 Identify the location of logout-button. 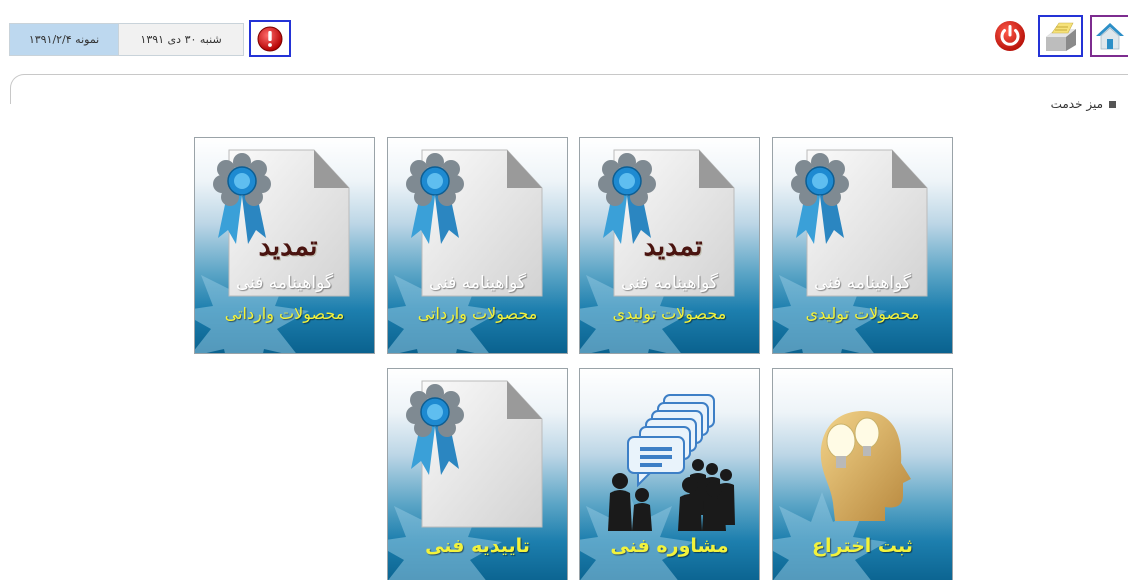
(1010, 36).